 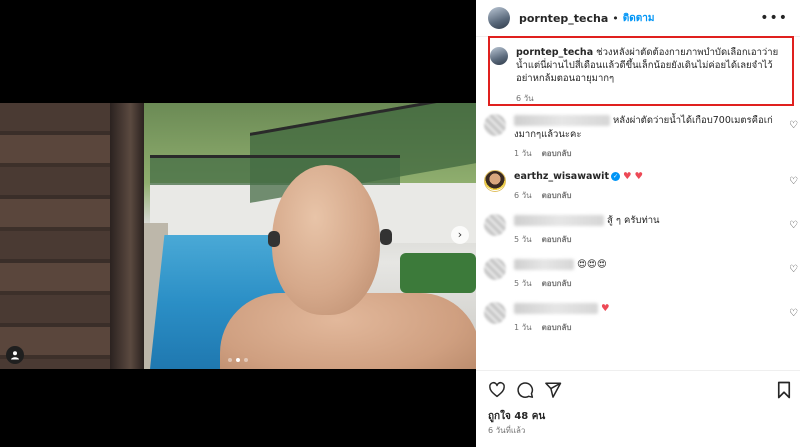 I want to click on tagged-user-button, so click(x=15, y=355).